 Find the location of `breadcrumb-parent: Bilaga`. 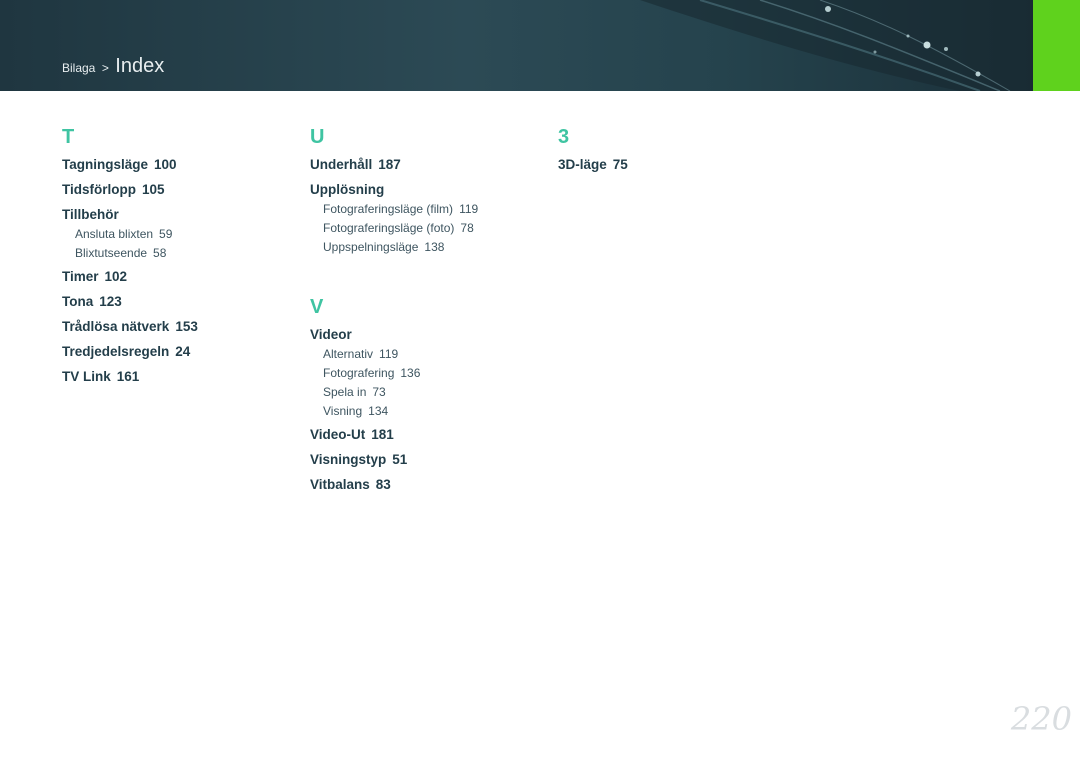

breadcrumb-parent: Bilaga is located at coordinates (78, 68).